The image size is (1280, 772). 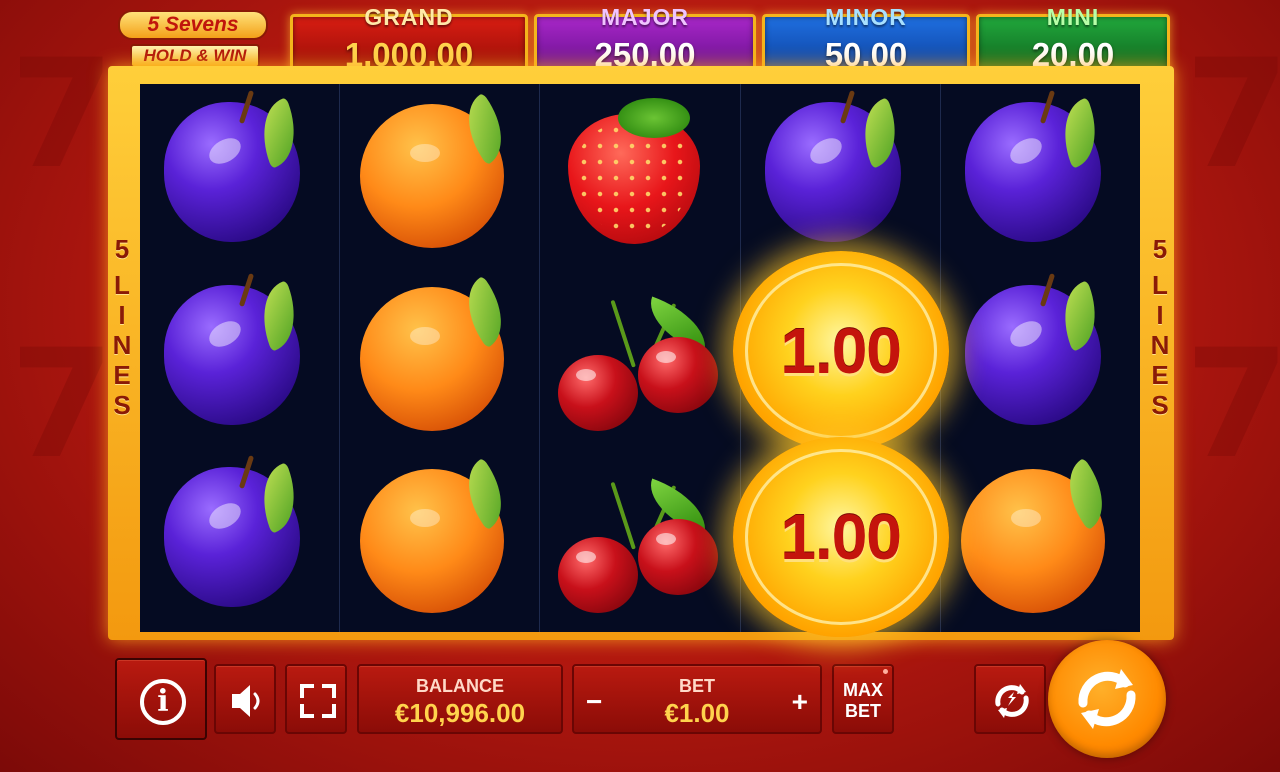 I want to click on autoplay-button, so click(x=1010, y=699).